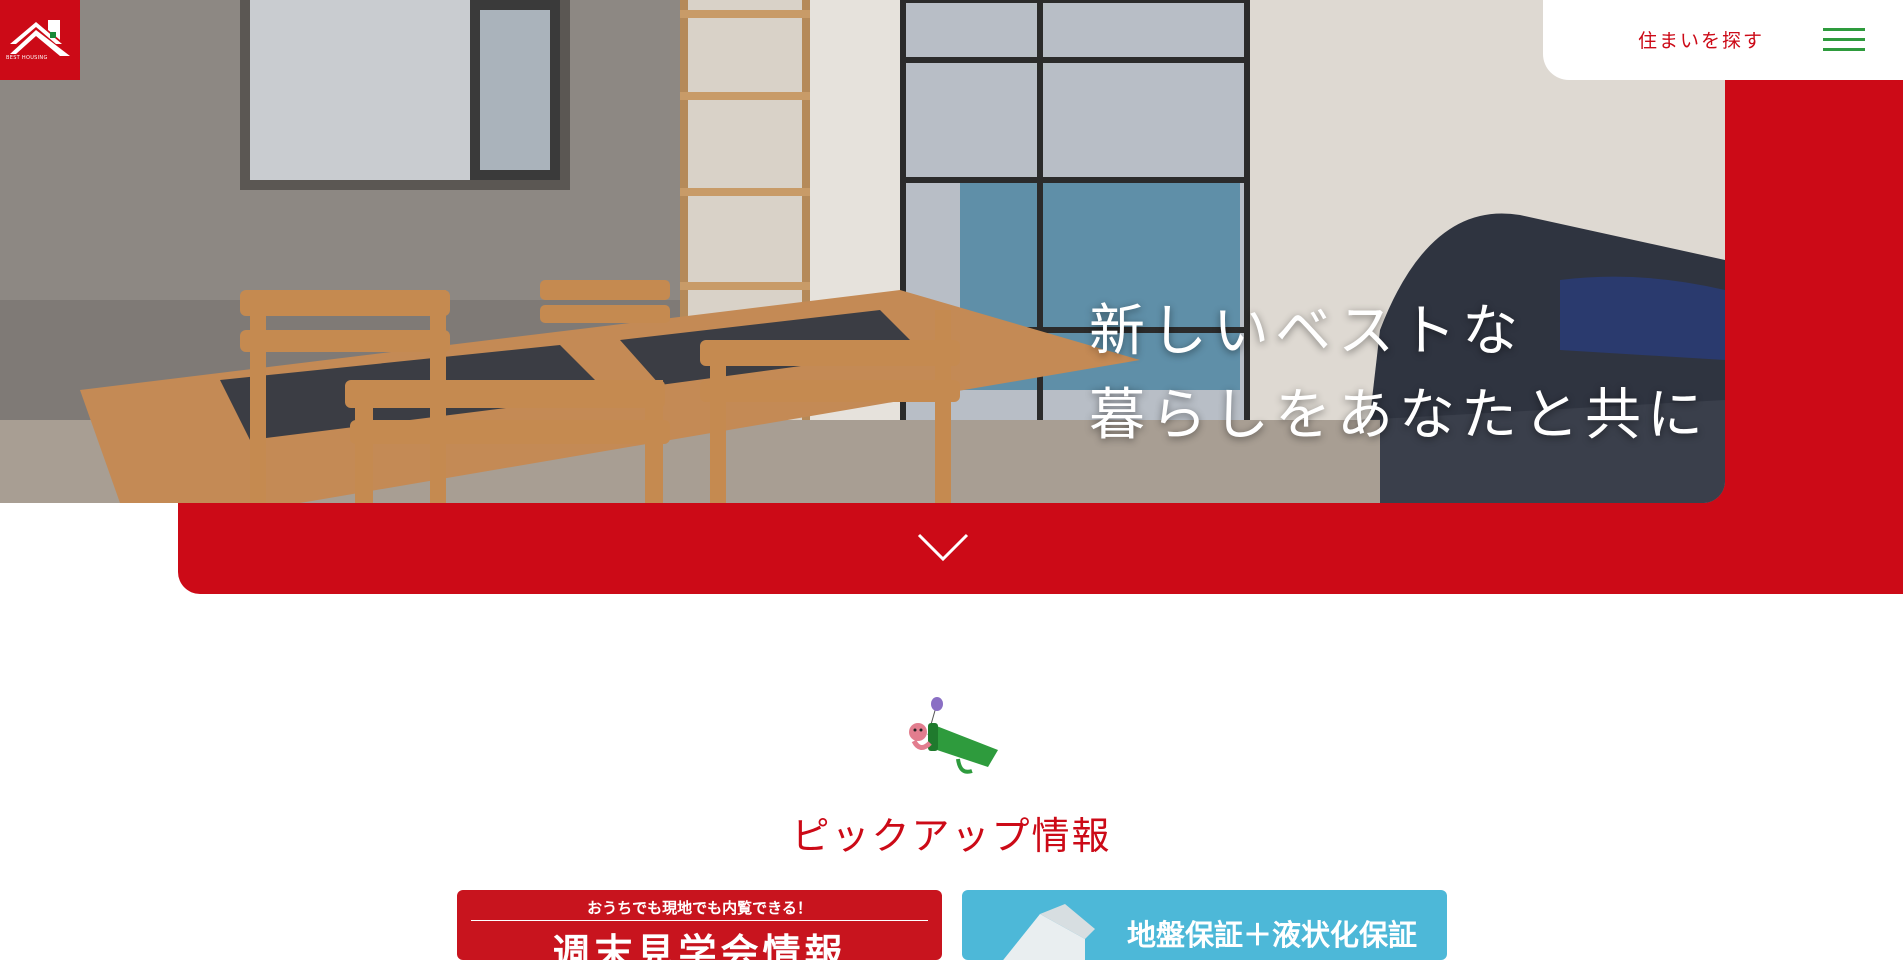 The image size is (1903, 960). I want to click on hero-tagline-line1: 新しいベストな, so click(1307, 331).